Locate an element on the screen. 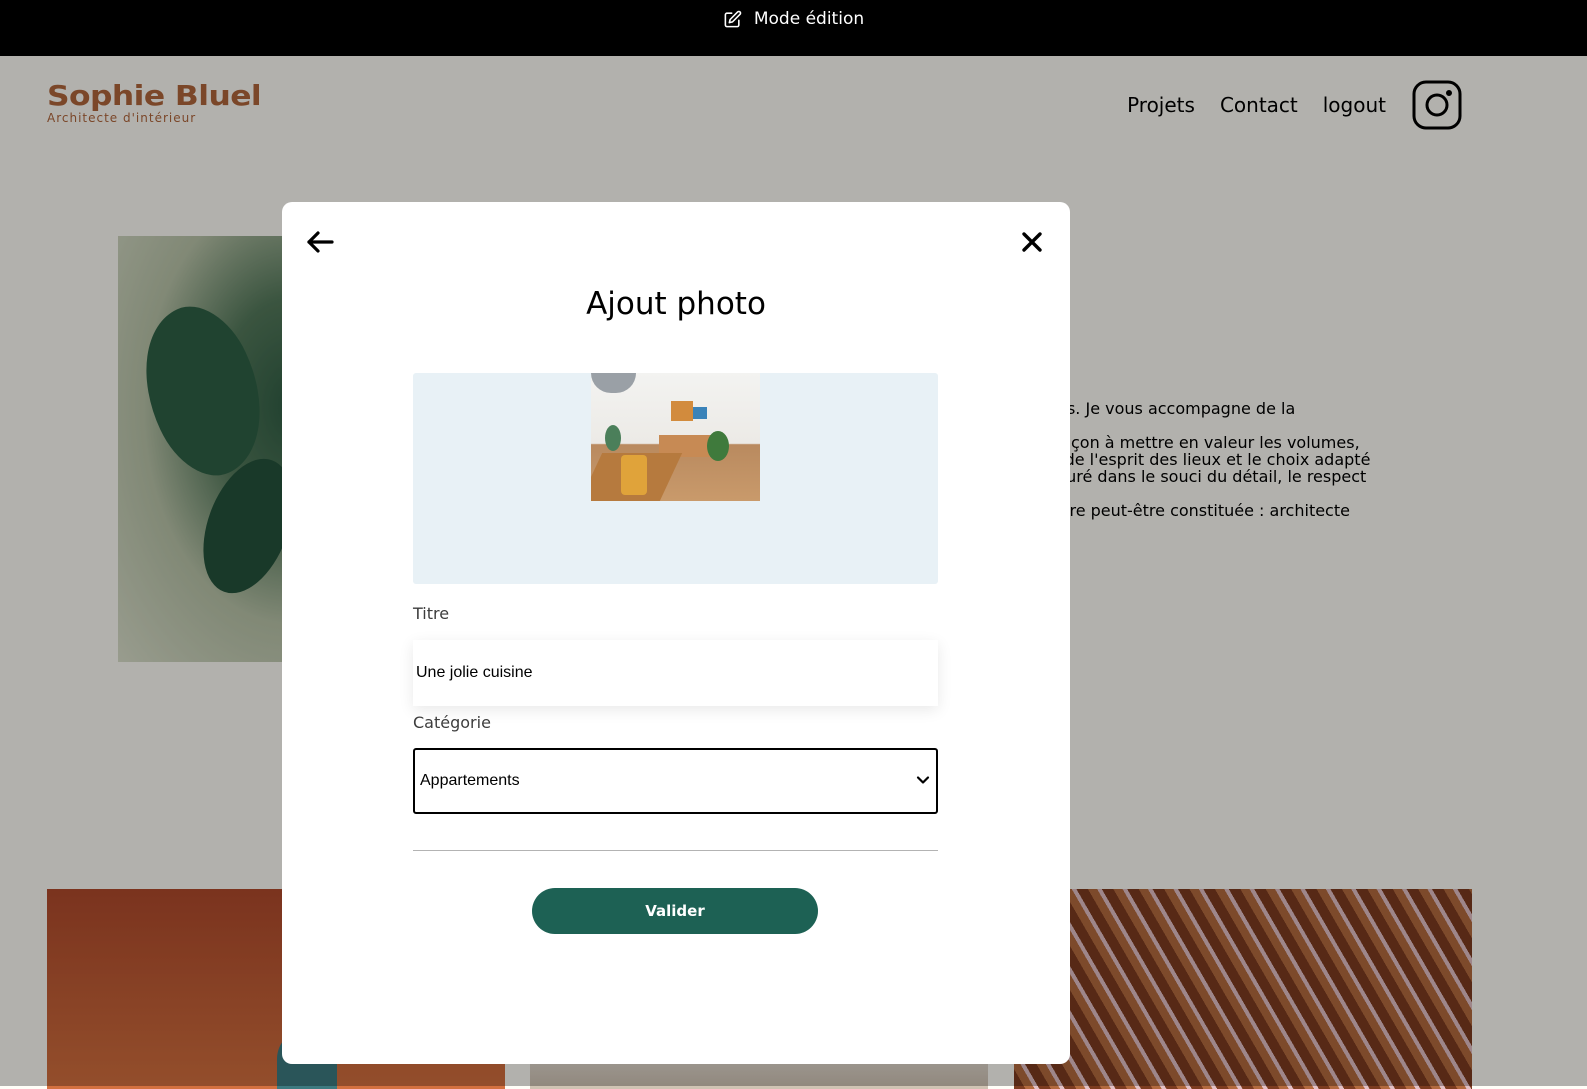  title-input: Une jolie cuisine is located at coordinates (675, 673).